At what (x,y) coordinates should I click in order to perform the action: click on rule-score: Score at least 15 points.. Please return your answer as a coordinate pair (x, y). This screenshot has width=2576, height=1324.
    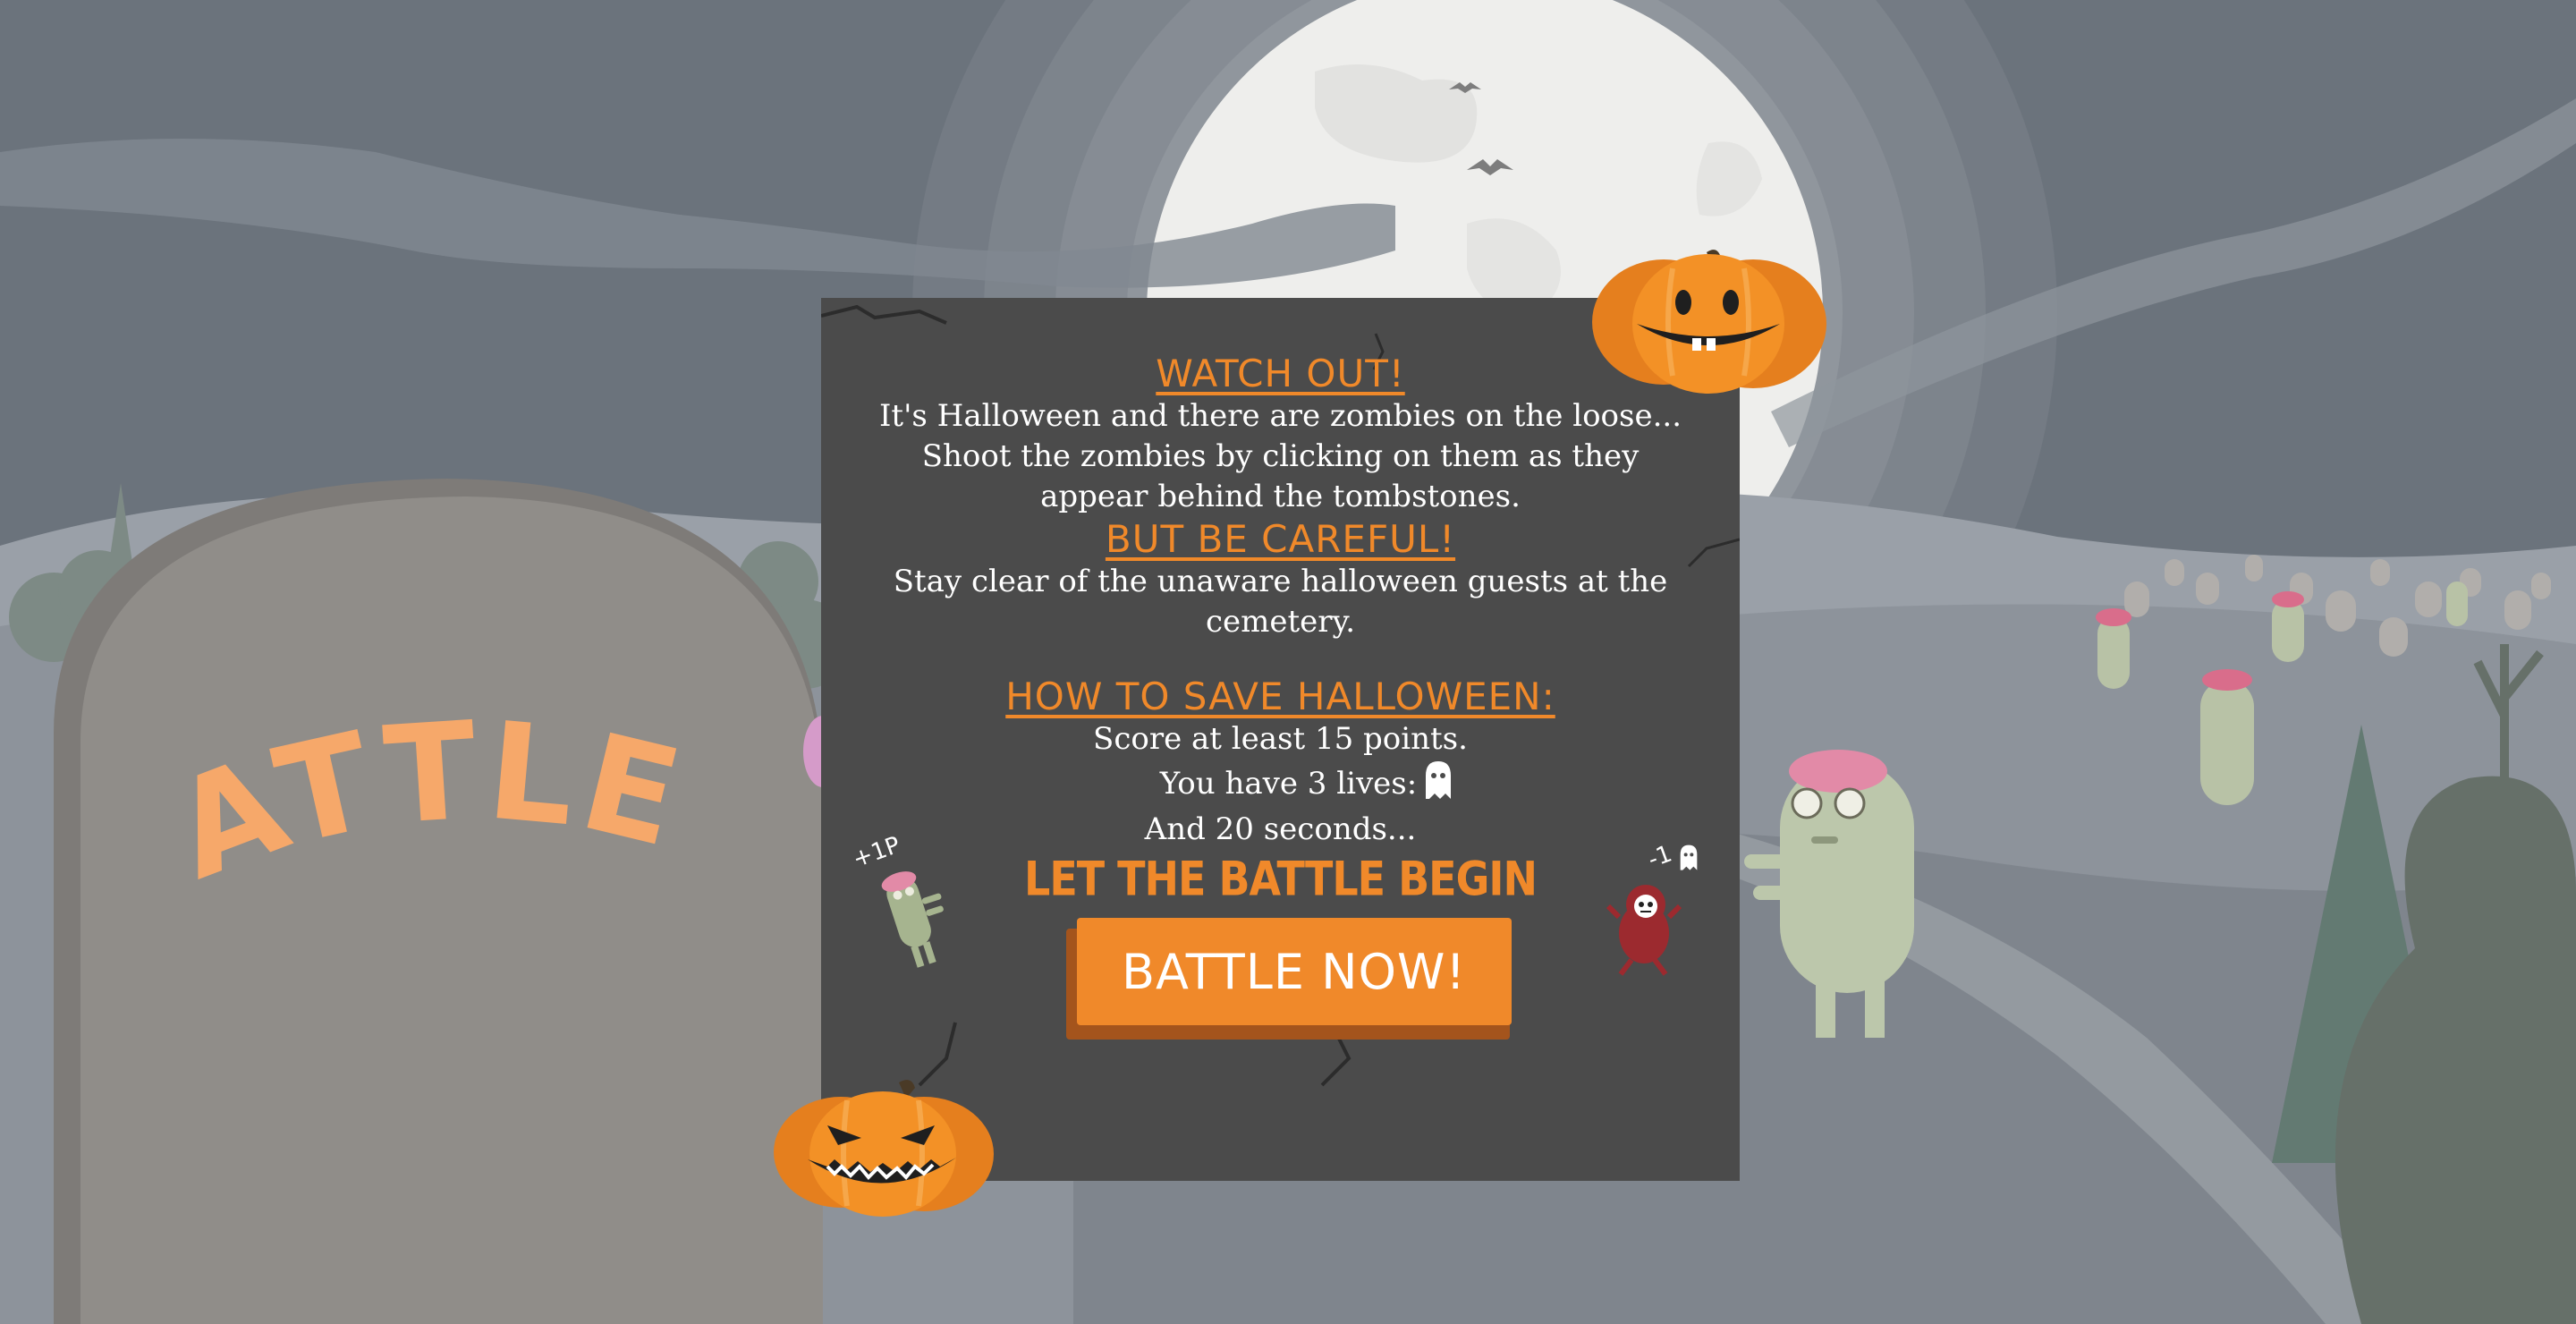
    Looking at the image, I should click on (1280, 739).